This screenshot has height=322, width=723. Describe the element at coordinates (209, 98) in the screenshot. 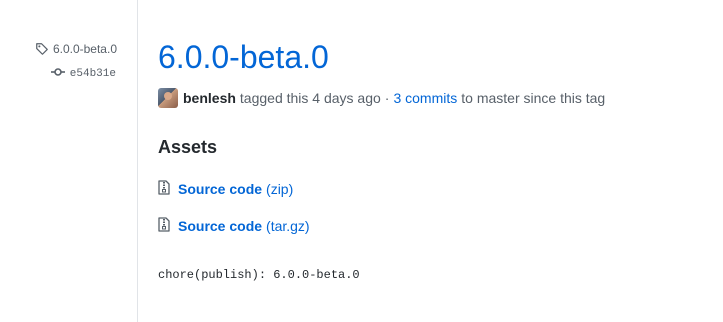

I see `author-link: benlesh` at that location.